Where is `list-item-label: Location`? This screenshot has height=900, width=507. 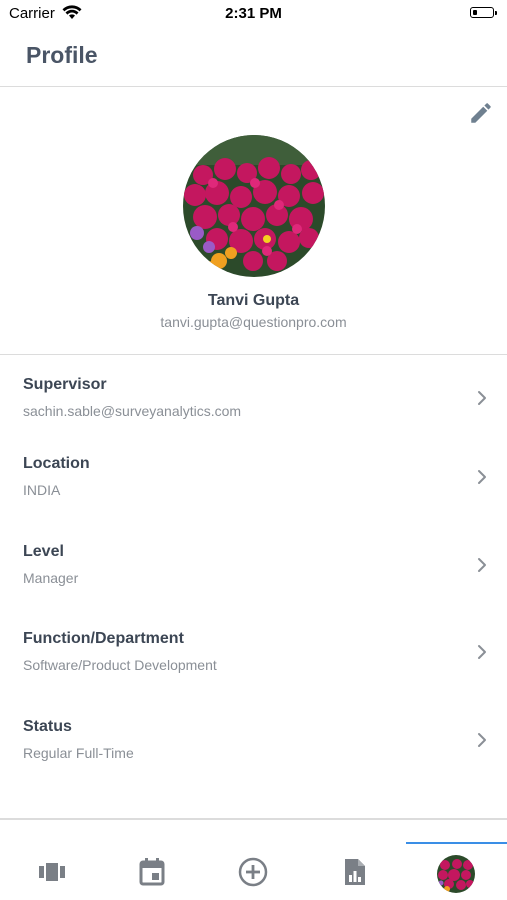
list-item-label: Location is located at coordinates (56, 463).